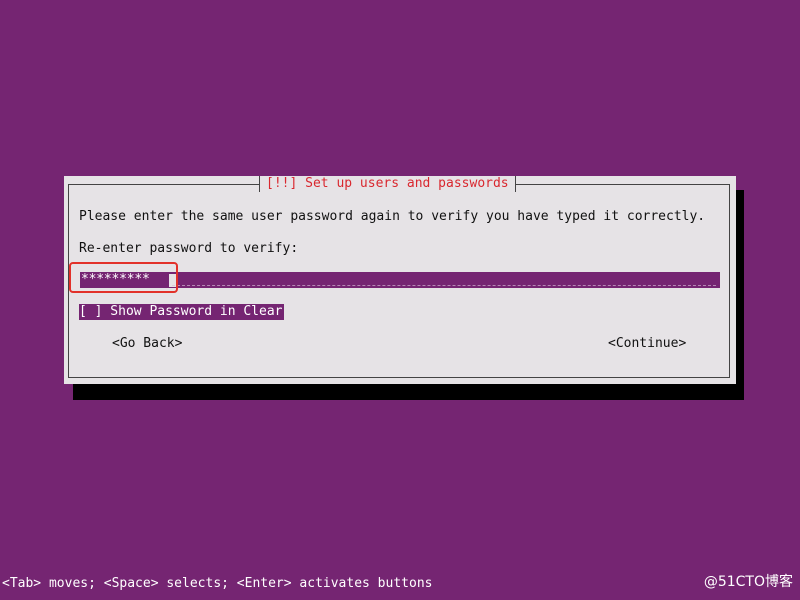 This screenshot has height=600, width=800. I want to click on re-enter-password-label: Re-enter password to verify:, so click(189, 248).